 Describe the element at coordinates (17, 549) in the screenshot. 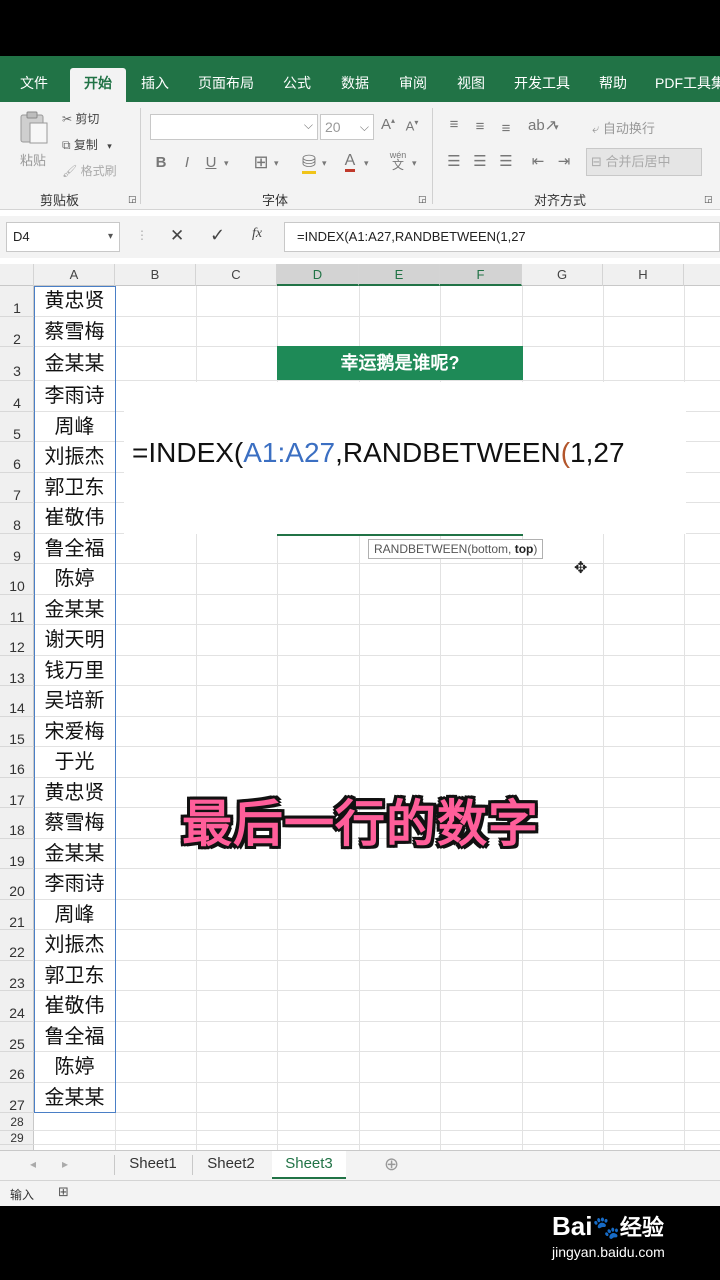

I see `row-header: 9` at that location.